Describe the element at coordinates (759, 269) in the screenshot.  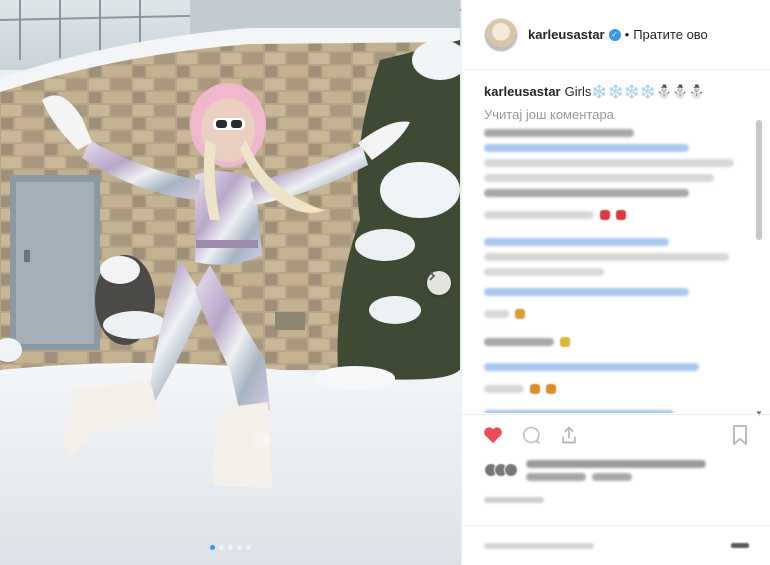
I see `comments-scrollbar: ▼` at that location.